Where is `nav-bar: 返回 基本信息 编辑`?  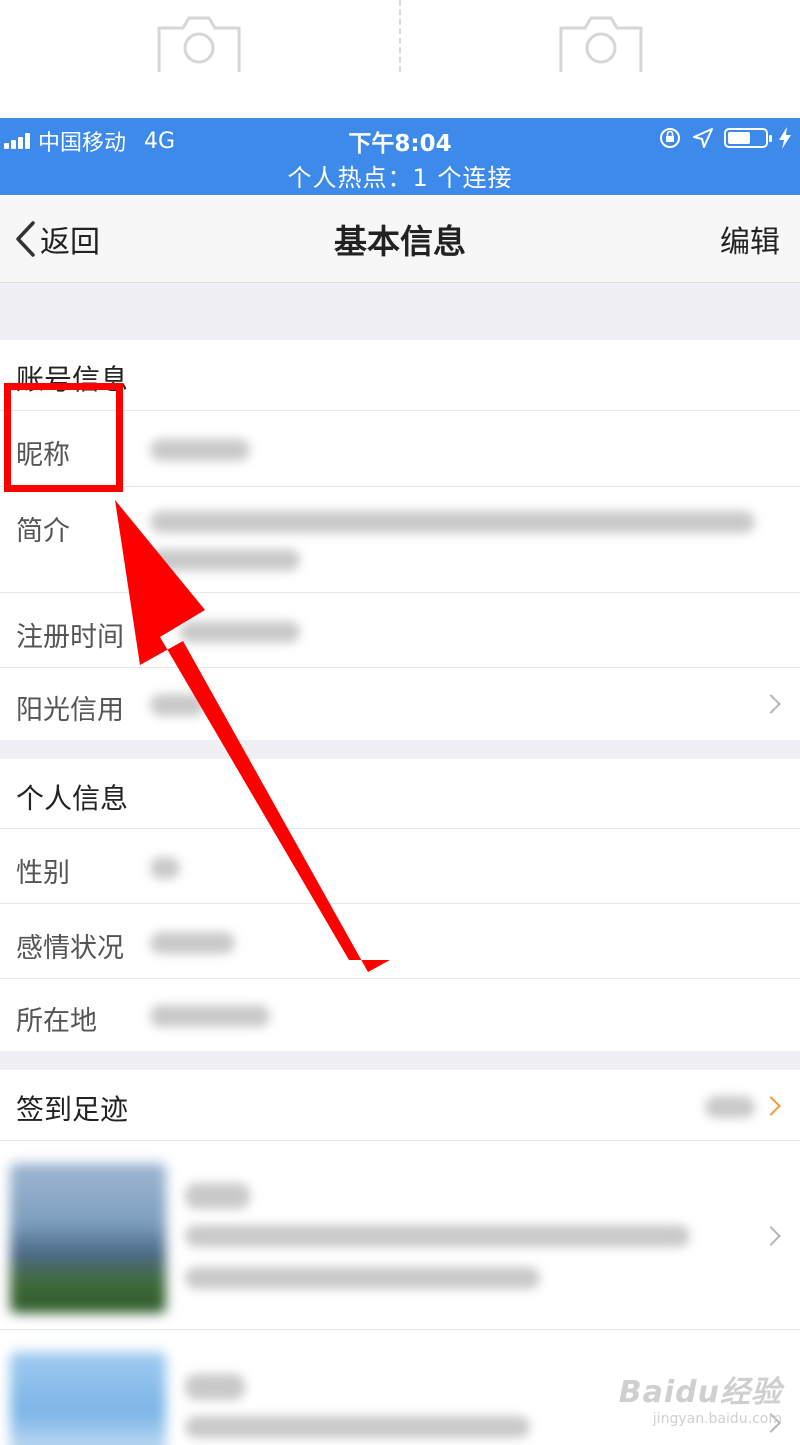 nav-bar: 返回 基本信息 编辑 is located at coordinates (400, 239).